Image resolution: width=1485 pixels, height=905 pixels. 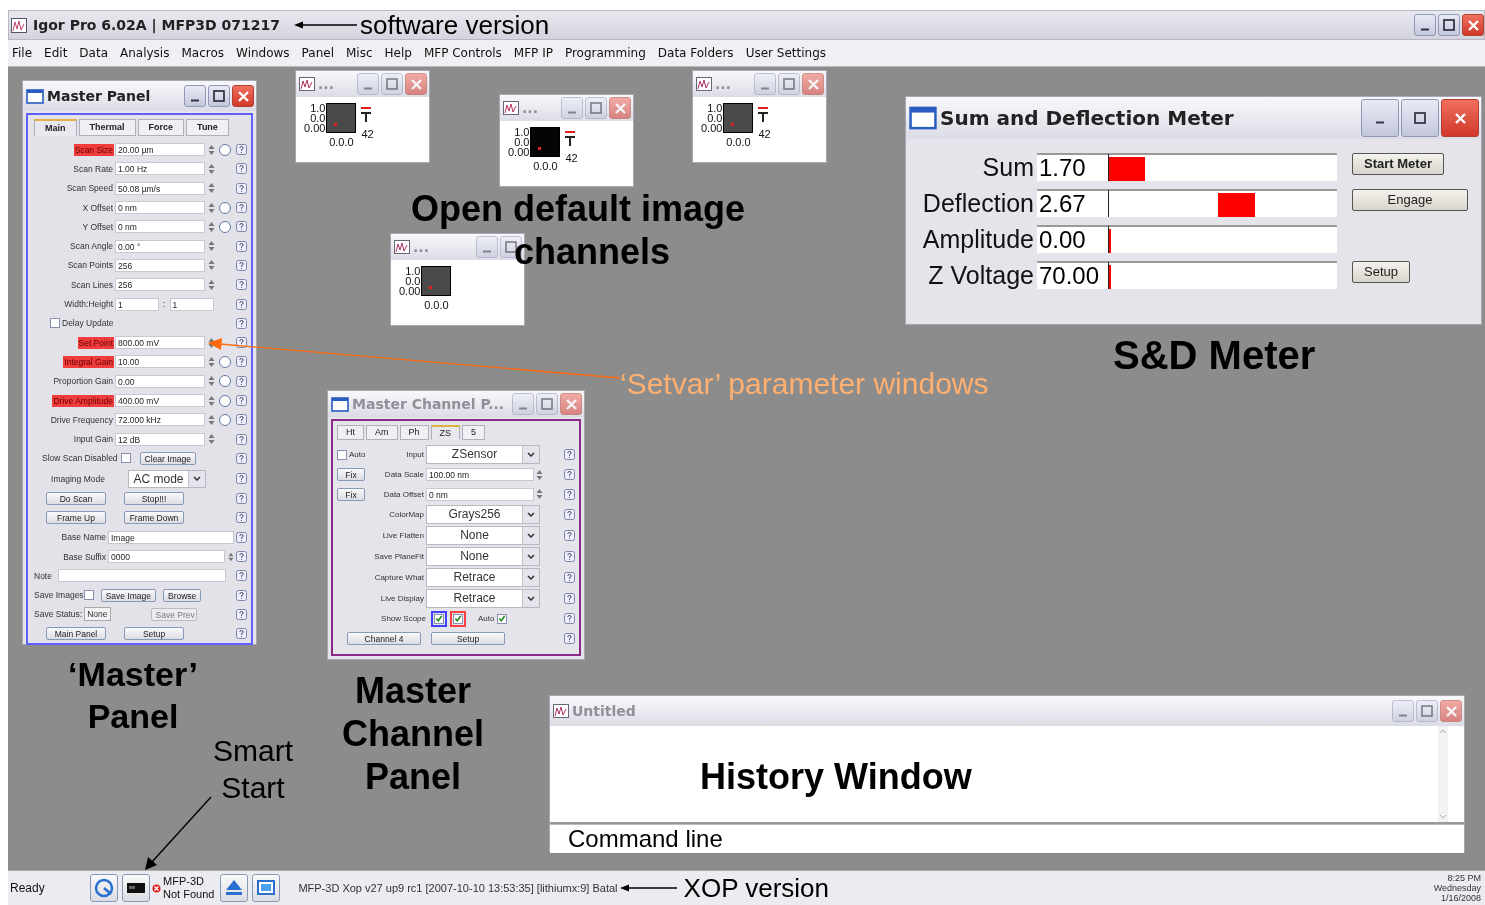 I want to click on input-field: 400.00 mV, so click(x=160, y=400).